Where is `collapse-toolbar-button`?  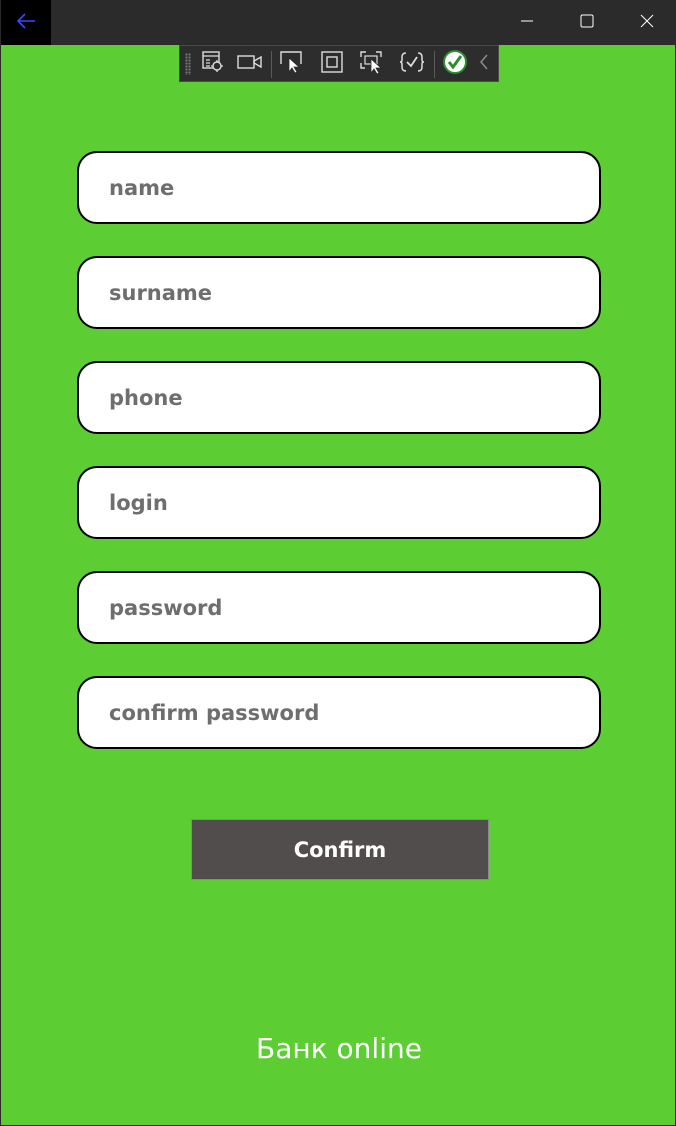
collapse-toolbar-button is located at coordinates (484, 64).